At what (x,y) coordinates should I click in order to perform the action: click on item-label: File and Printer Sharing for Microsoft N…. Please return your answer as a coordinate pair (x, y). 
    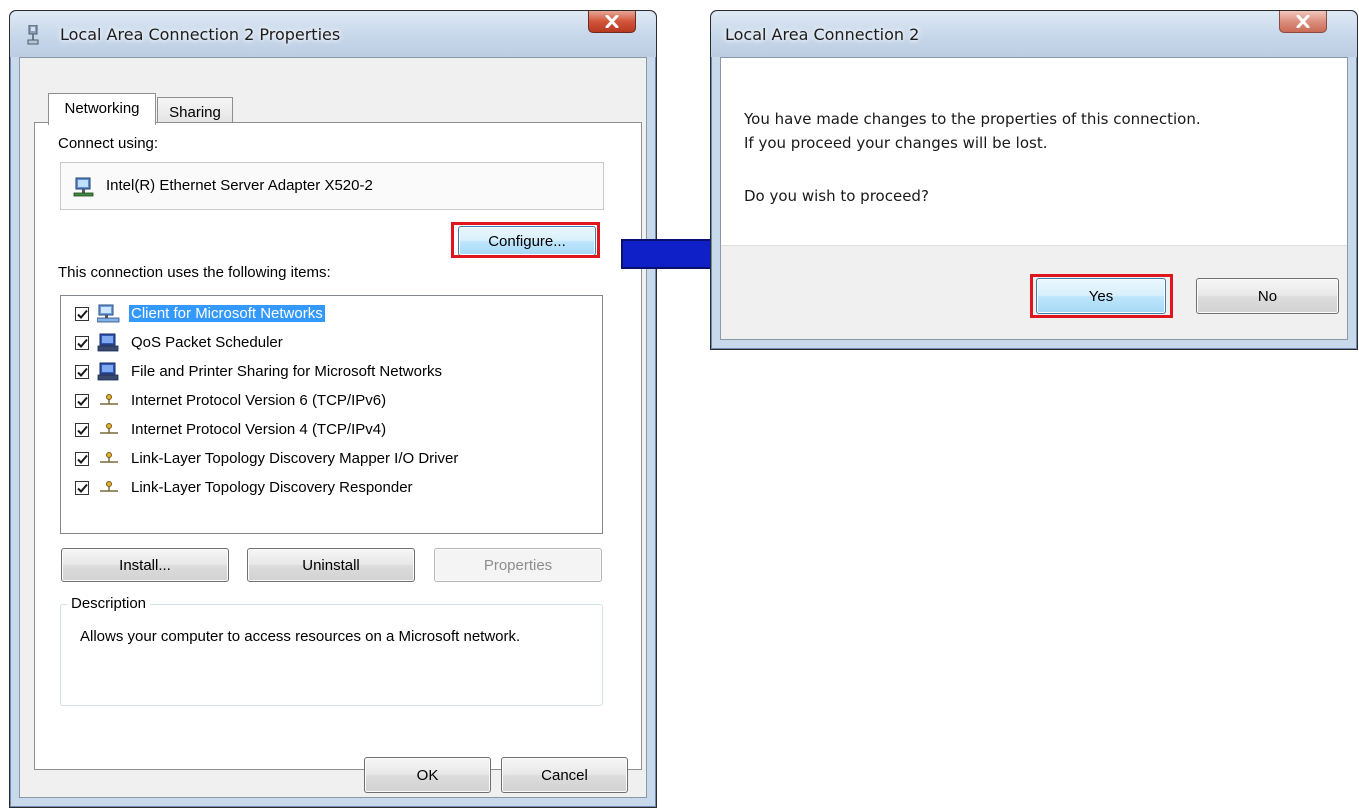
    Looking at the image, I should click on (286, 371).